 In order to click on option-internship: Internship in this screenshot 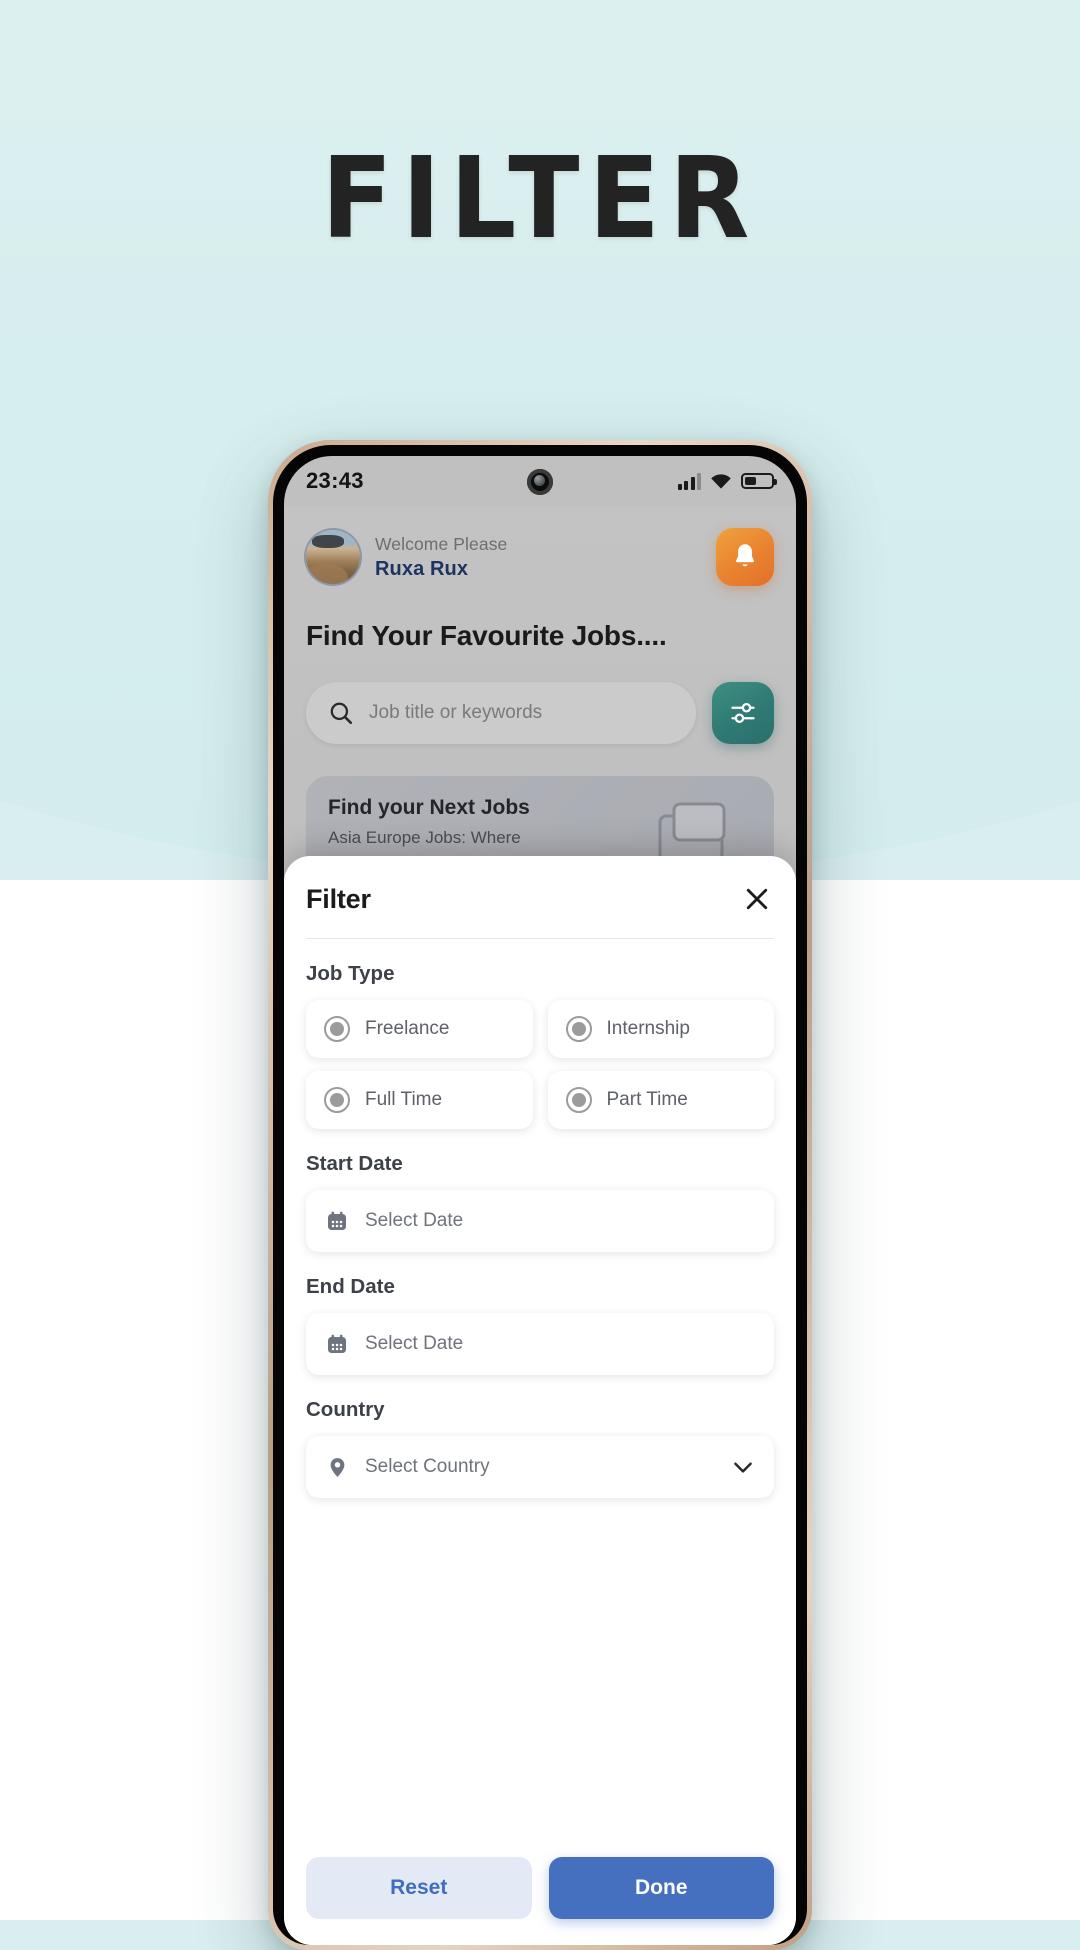, I will do `click(660, 1029)`.